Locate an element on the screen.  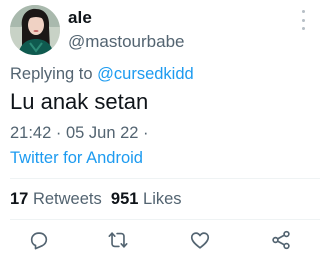
reply-button is located at coordinates (39, 240).